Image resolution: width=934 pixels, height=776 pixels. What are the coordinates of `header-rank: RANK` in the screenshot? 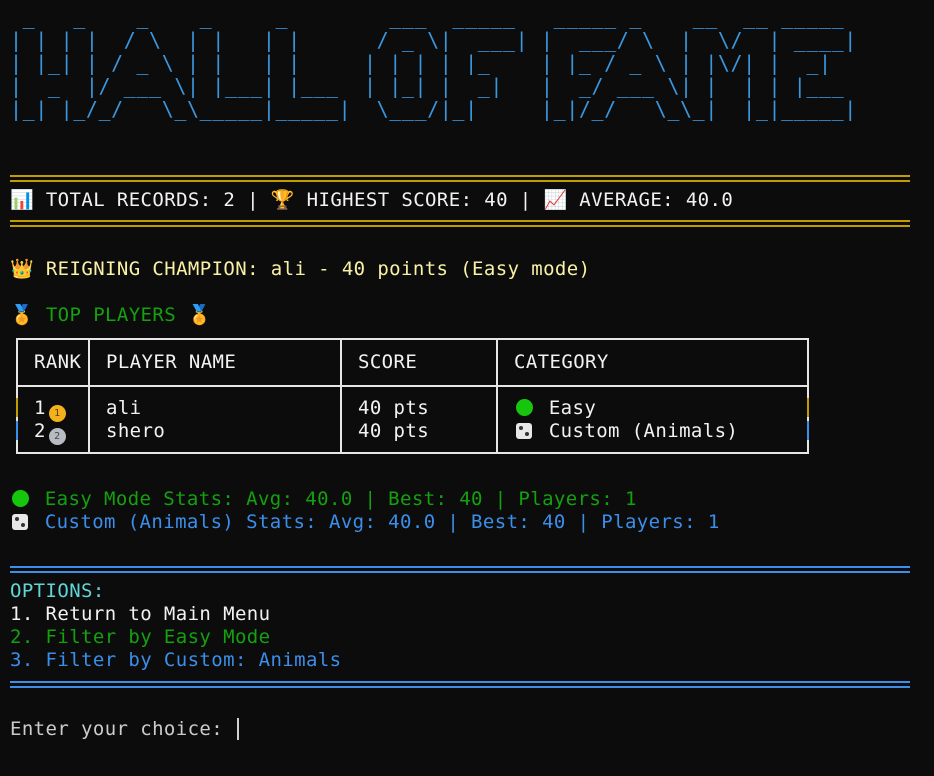 It's located at (58, 362).